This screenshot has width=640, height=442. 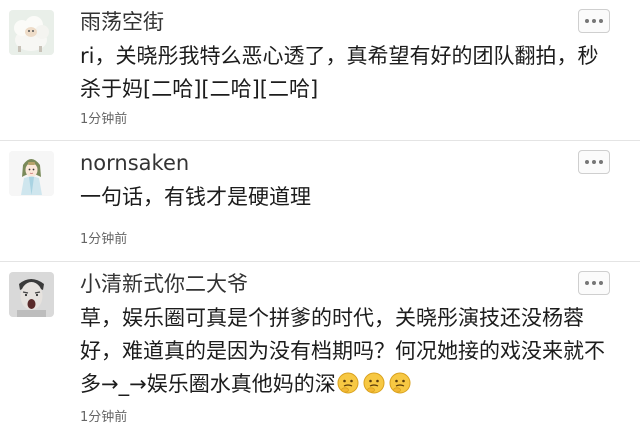 I want to click on man-shouting-avatar-icon, so click(x=31, y=294).